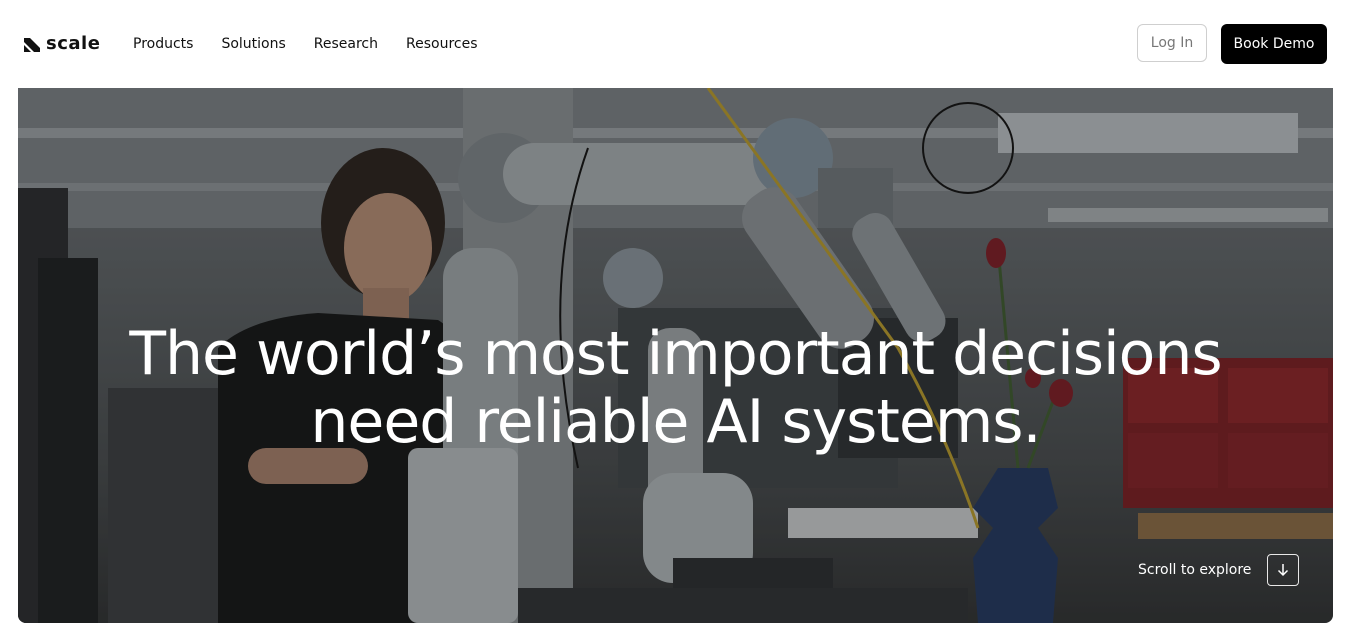 This screenshot has width=1348, height=639. What do you see at coordinates (1274, 44) in the screenshot?
I see `book-demo-button: Book Demo` at bounding box center [1274, 44].